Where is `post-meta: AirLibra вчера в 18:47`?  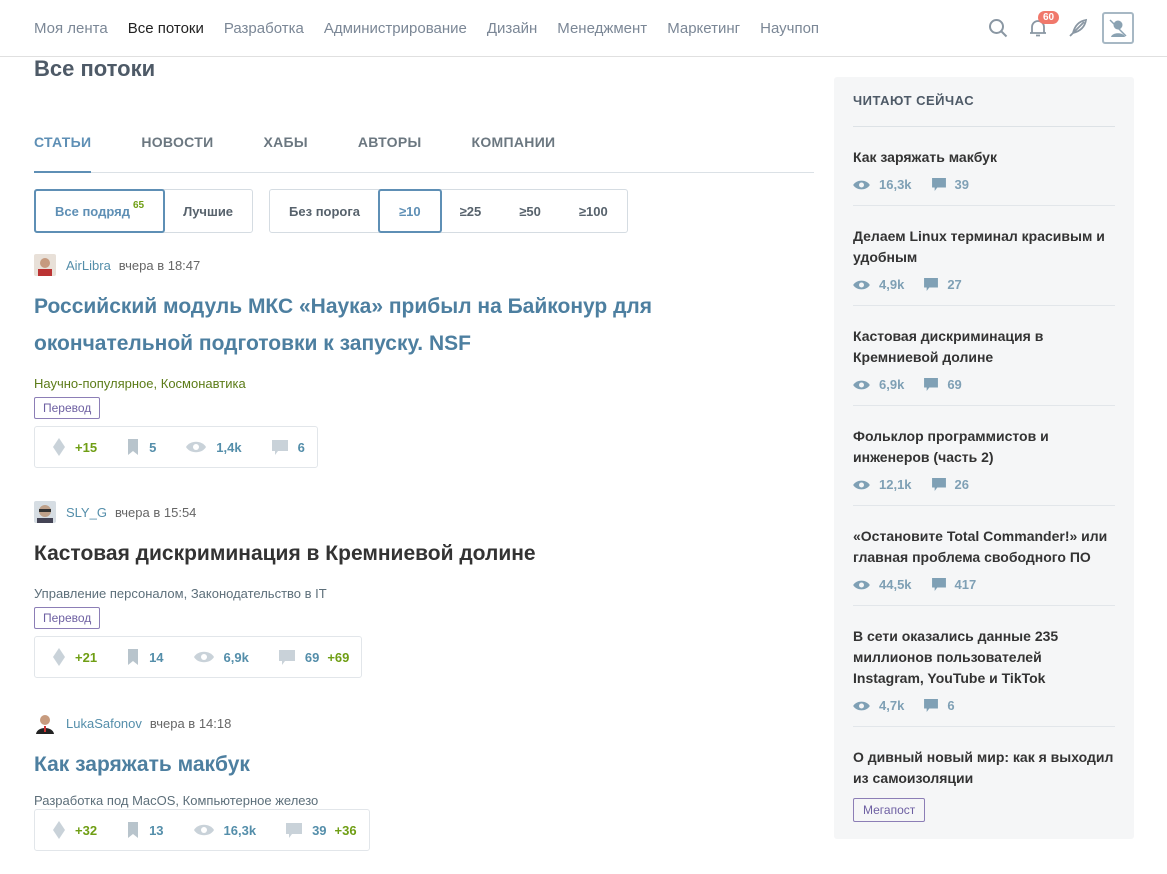
post-meta: AirLibra вчера в 18:47 is located at coordinates (414, 265).